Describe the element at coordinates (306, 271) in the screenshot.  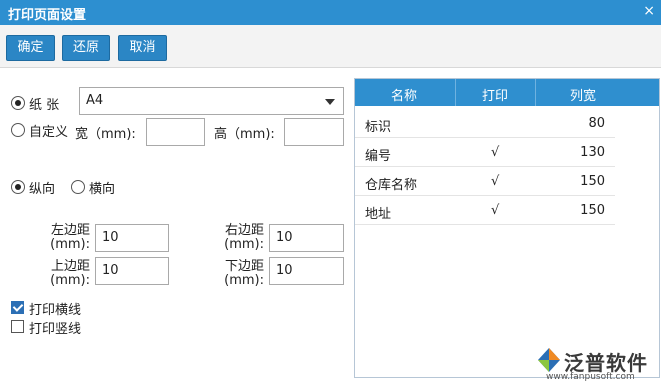
I see `bottom-margin-input: 10` at that location.